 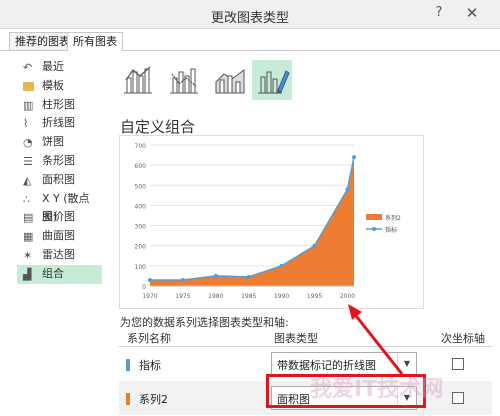 I want to click on series-prompt: 为您的数据系列选择图表类型和轴:, so click(x=204, y=322).